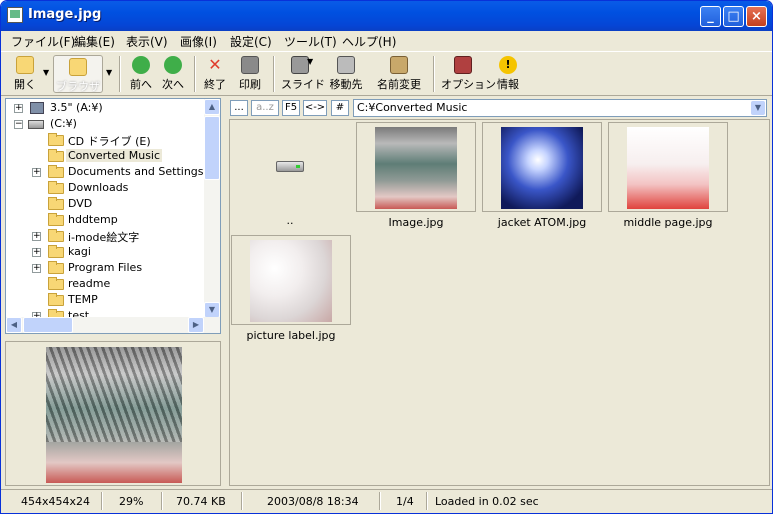  What do you see at coordinates (508, 74) in the screenshot?
I see `info-button: ! 情報` at bounding box center [508, 74].